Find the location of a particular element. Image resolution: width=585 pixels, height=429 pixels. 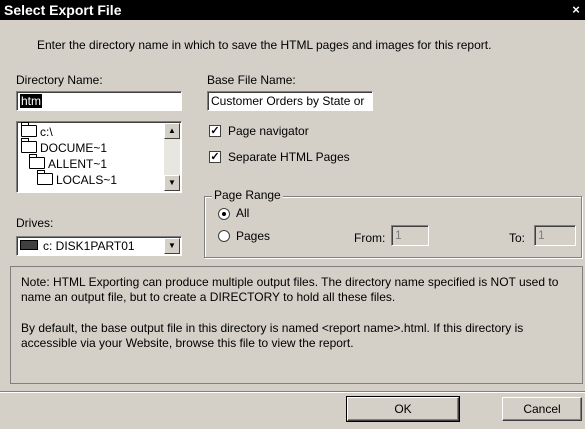

all-radio is located at coordinates (224, 214).